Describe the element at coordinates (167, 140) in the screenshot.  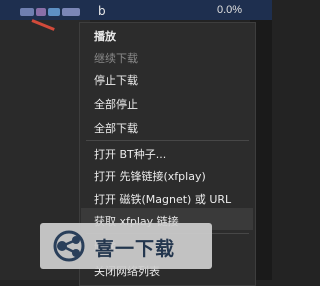
I see `menu-separator` at that location.